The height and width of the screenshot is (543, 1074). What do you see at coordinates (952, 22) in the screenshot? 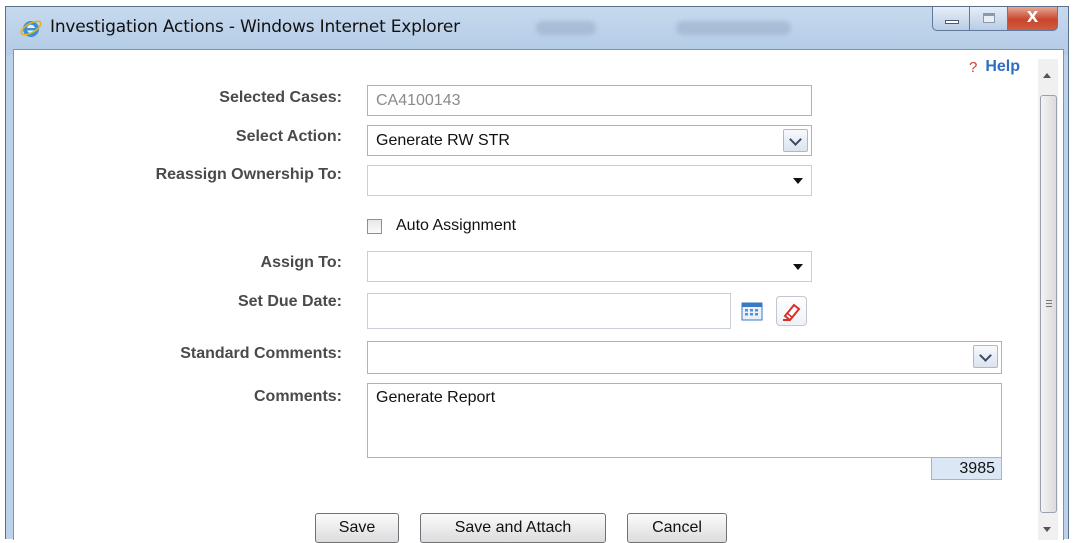
I see `minimize-icon` at bounding box center [952, 22].